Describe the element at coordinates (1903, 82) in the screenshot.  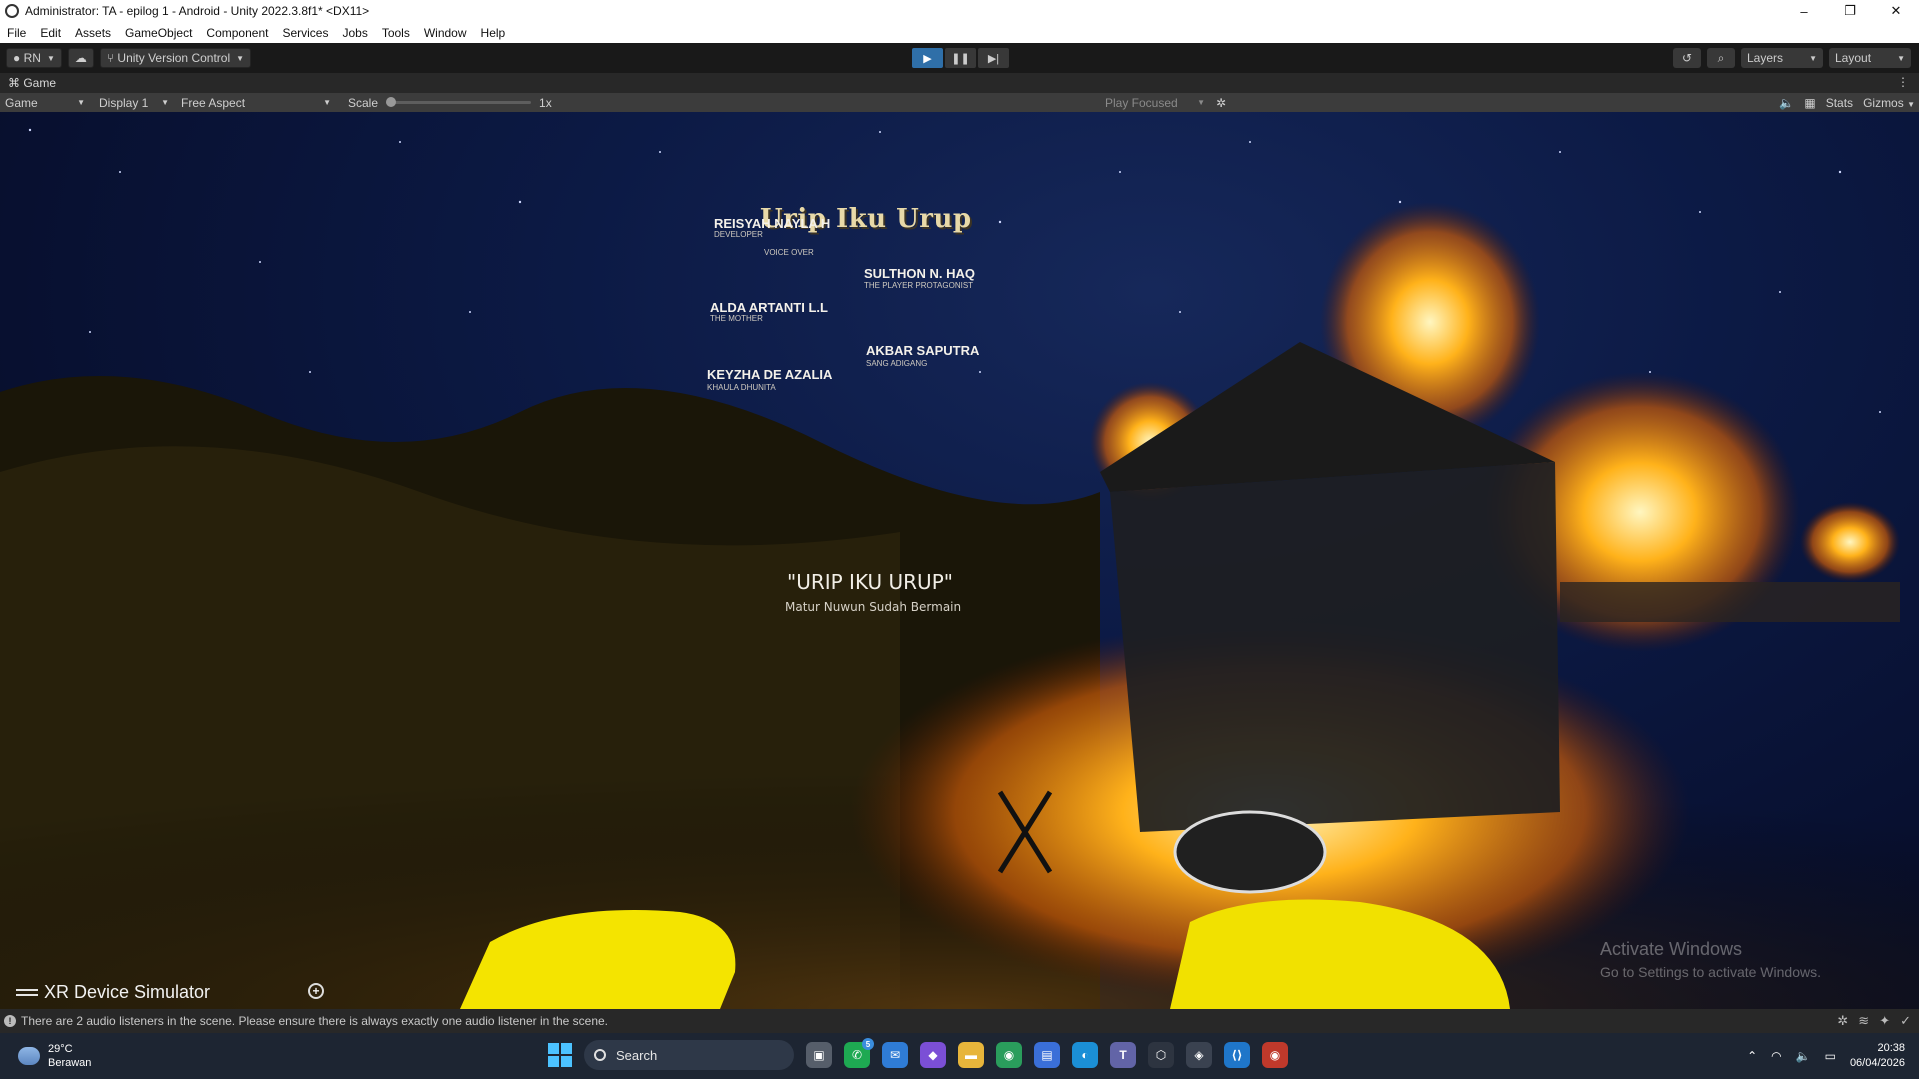
I see `more-options-icon: ⋮` at that location.